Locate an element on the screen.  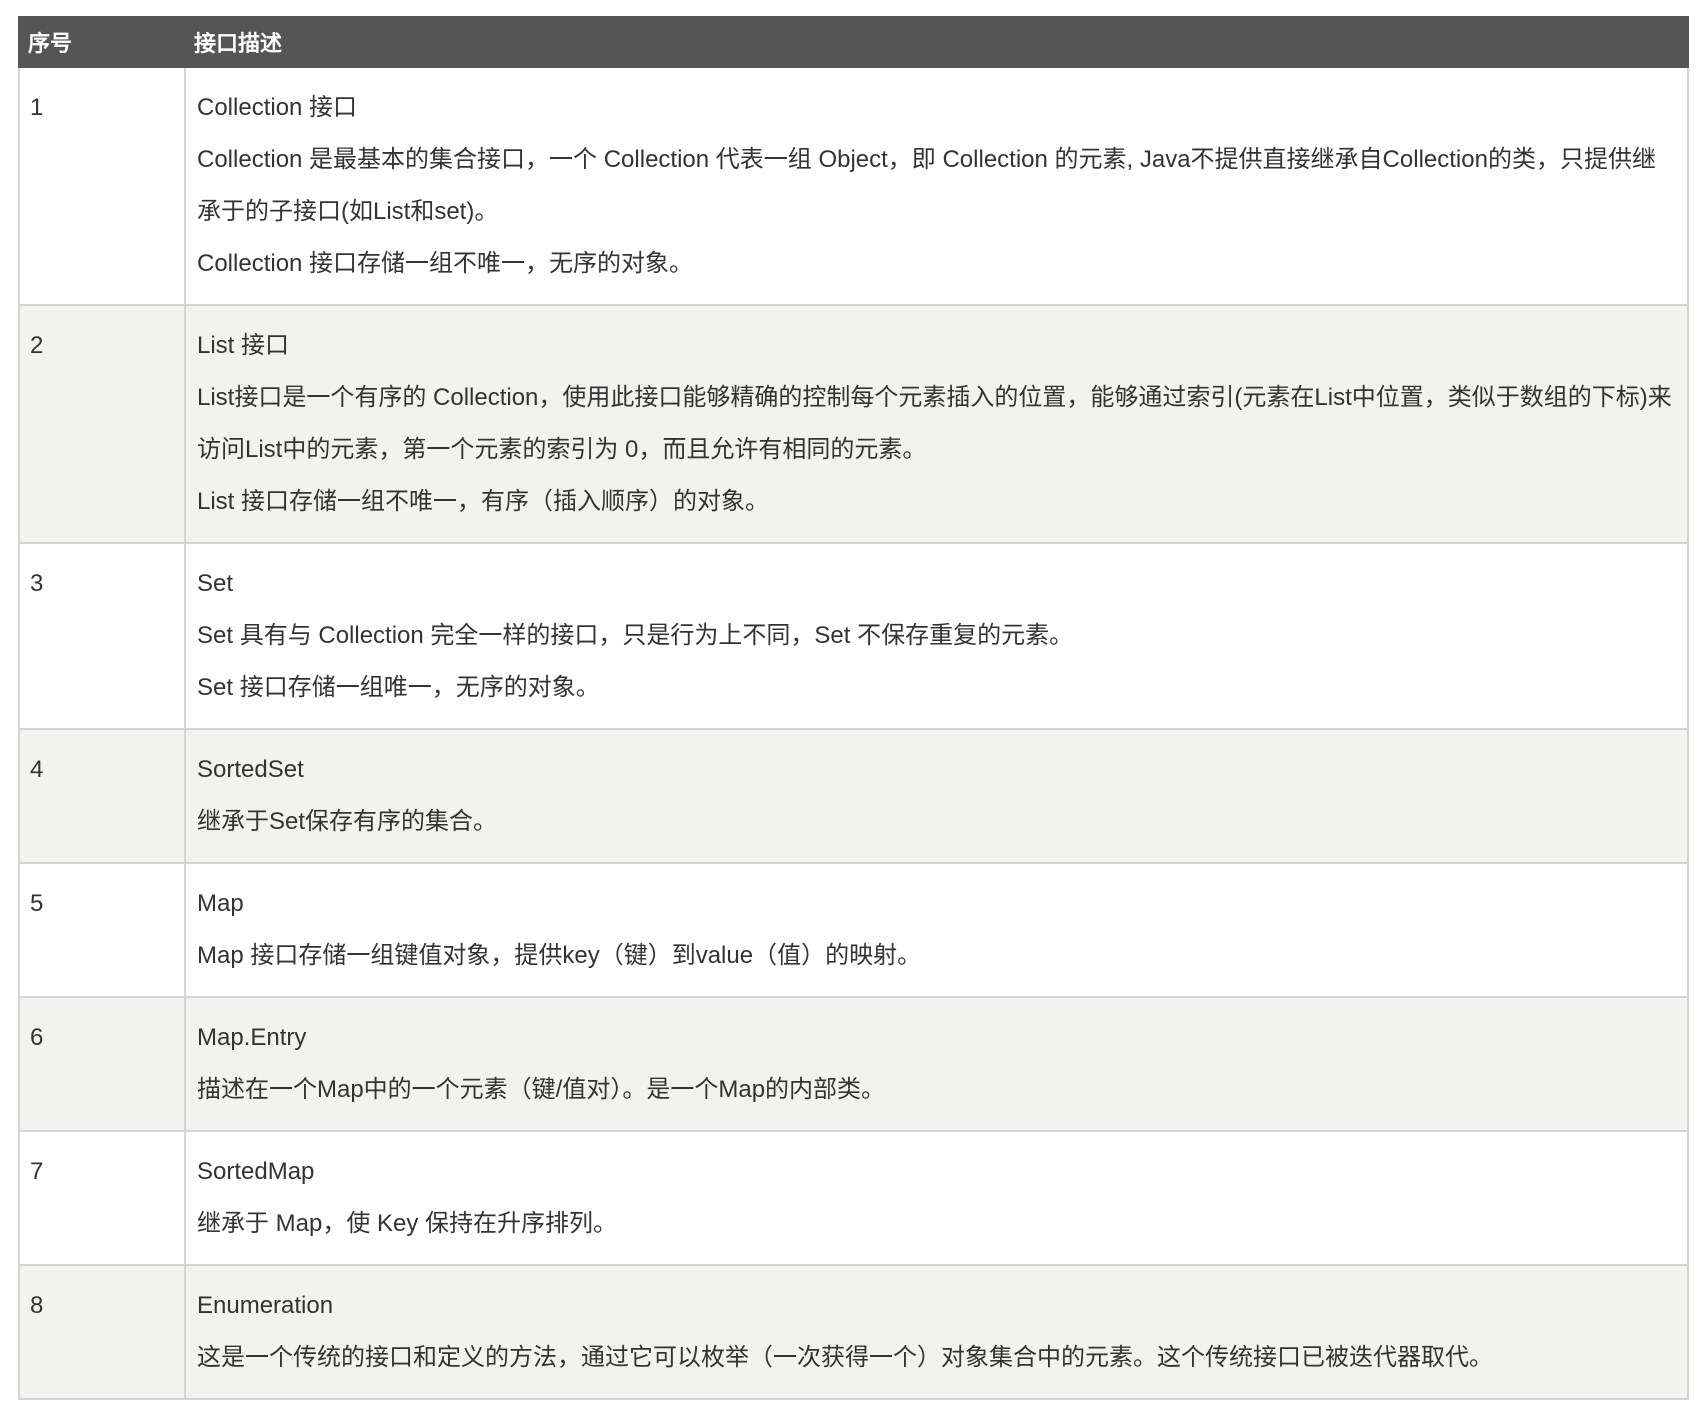
row-line: 描述在一个Map中的一个元素（键/值对）。是一个Map的内部类。 is located at coordinates (541, 1089).